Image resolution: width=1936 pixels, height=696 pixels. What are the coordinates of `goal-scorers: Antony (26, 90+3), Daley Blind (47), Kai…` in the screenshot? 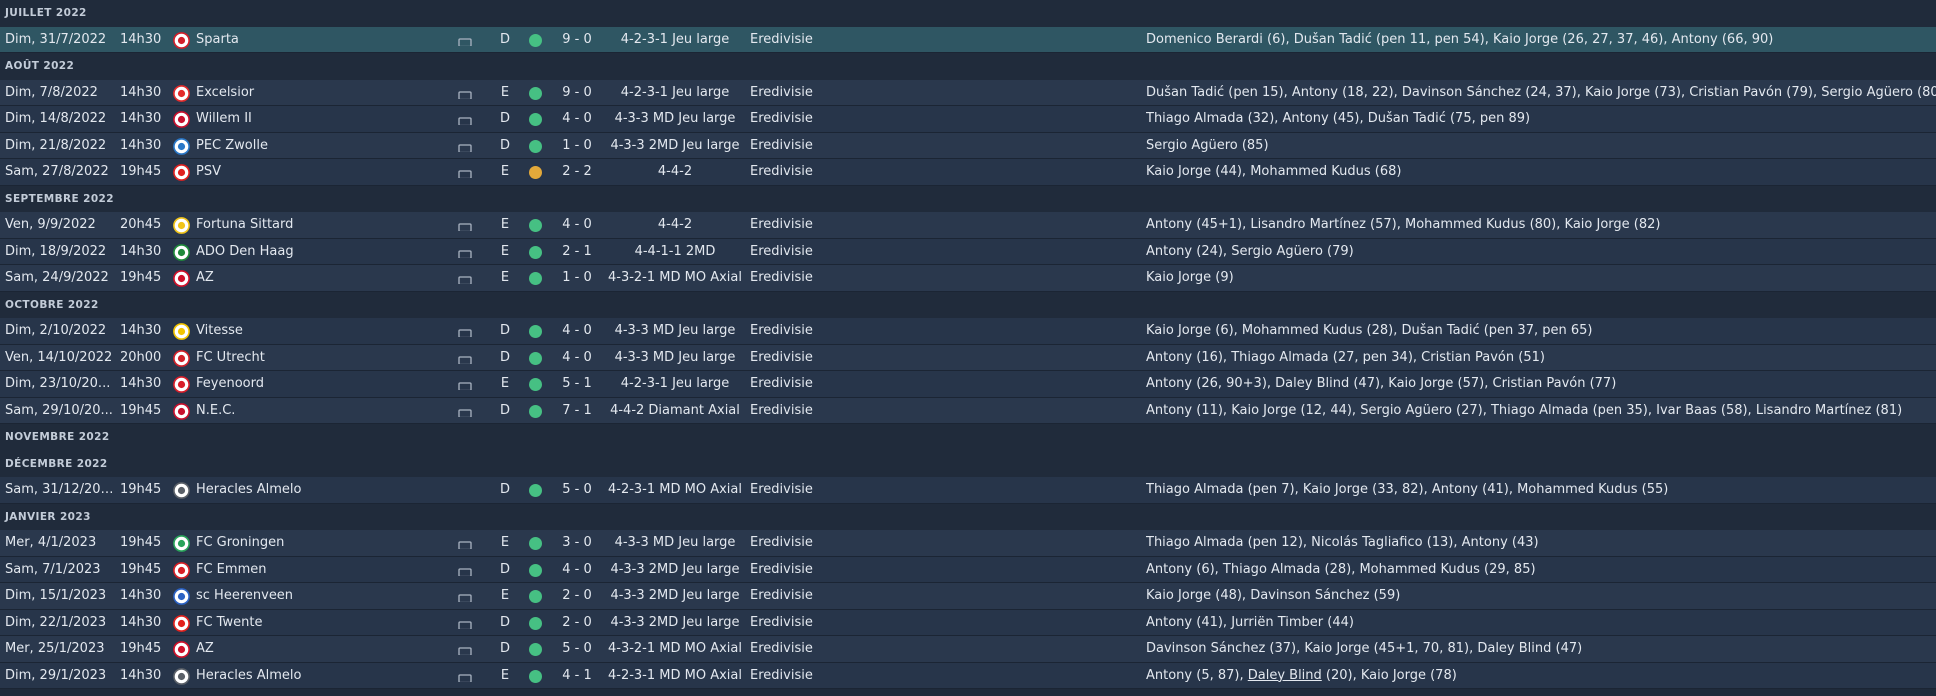 It's located at (1381, 383).